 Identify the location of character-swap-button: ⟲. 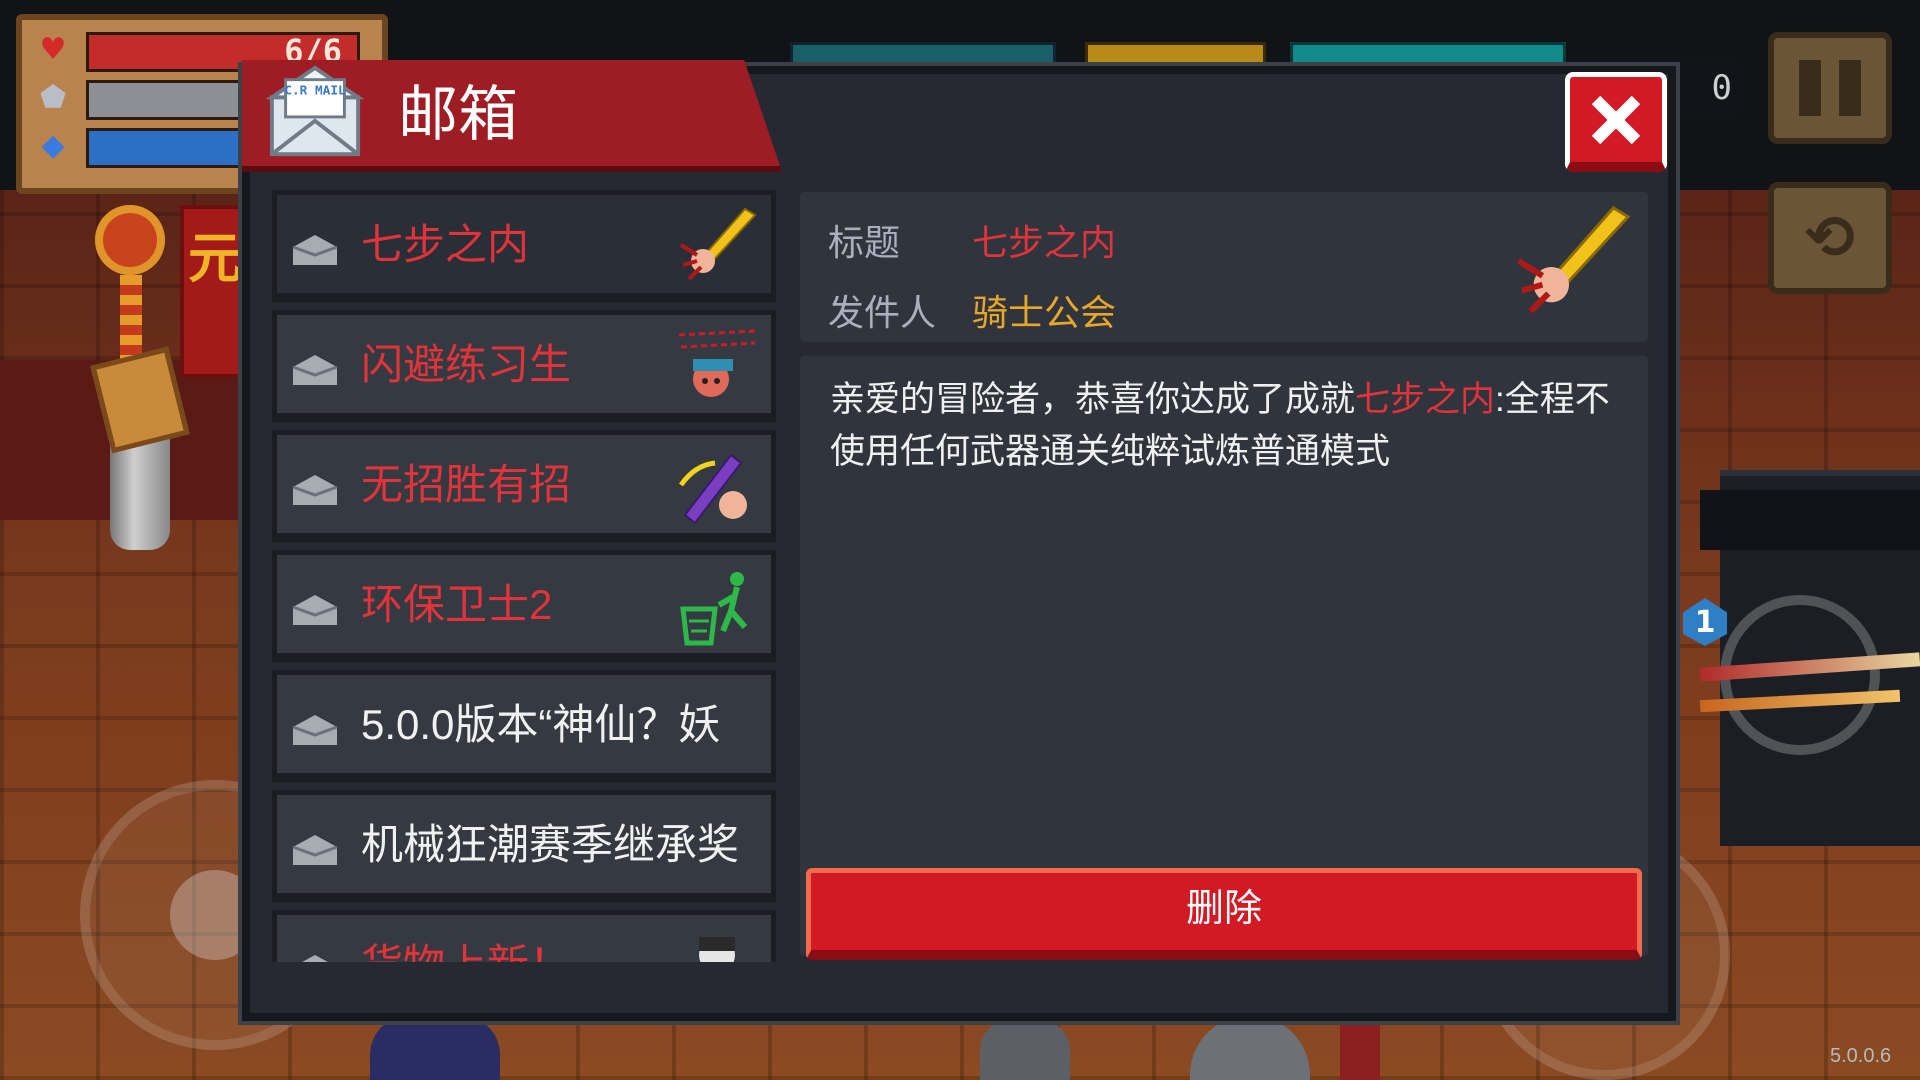
(1830, 238).